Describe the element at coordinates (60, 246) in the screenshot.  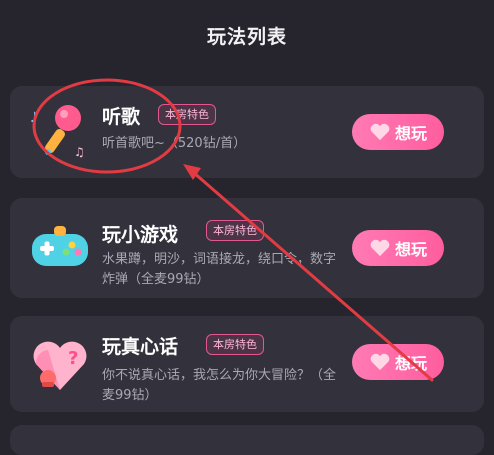
I see `gamepad-icon` at that location.